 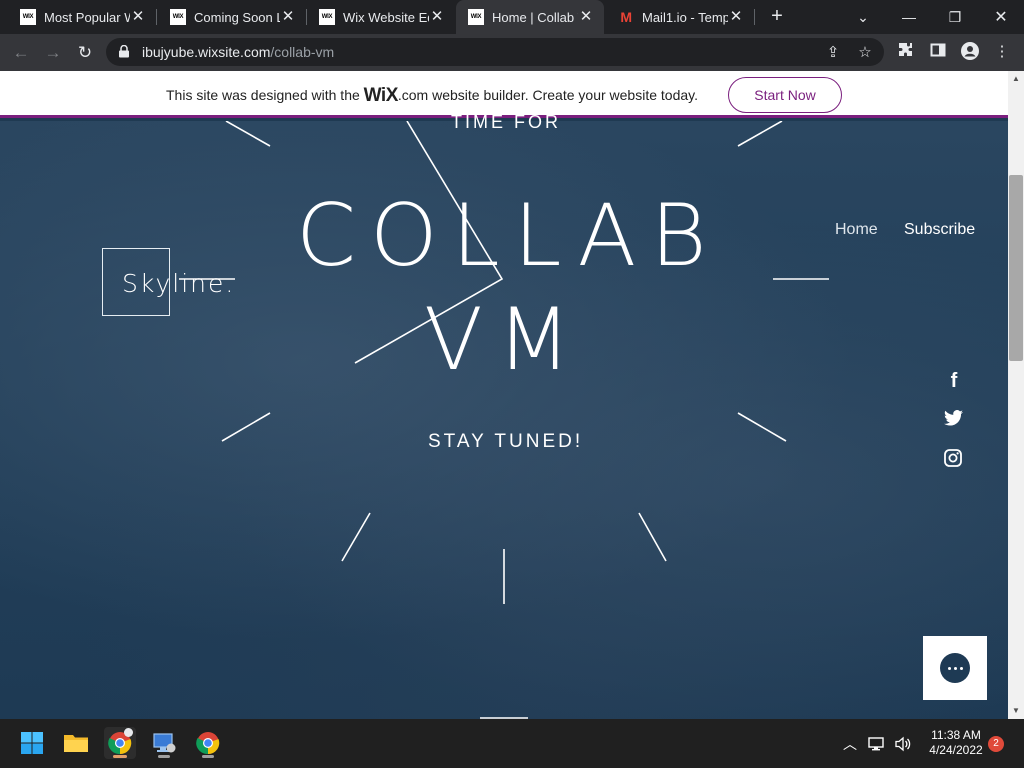 I want to click on nav-home: Home, so click(x=856, y=230).